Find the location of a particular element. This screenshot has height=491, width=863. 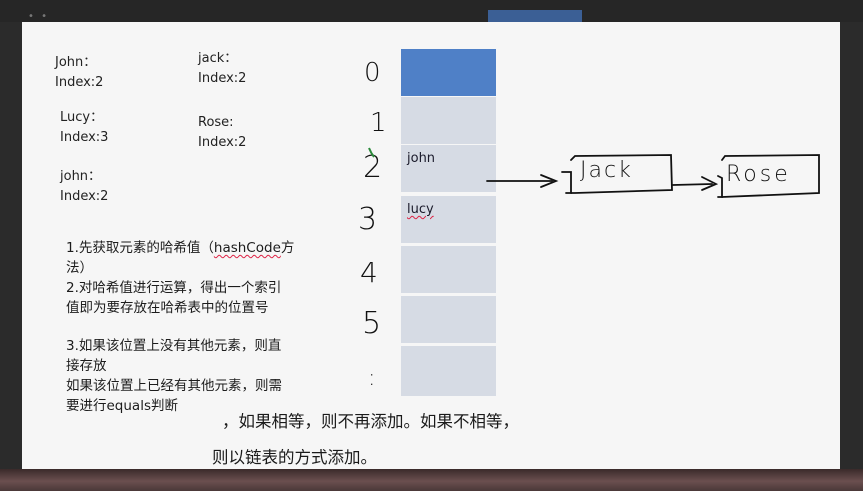

rose-box-left is located at coordinates (720, 186).